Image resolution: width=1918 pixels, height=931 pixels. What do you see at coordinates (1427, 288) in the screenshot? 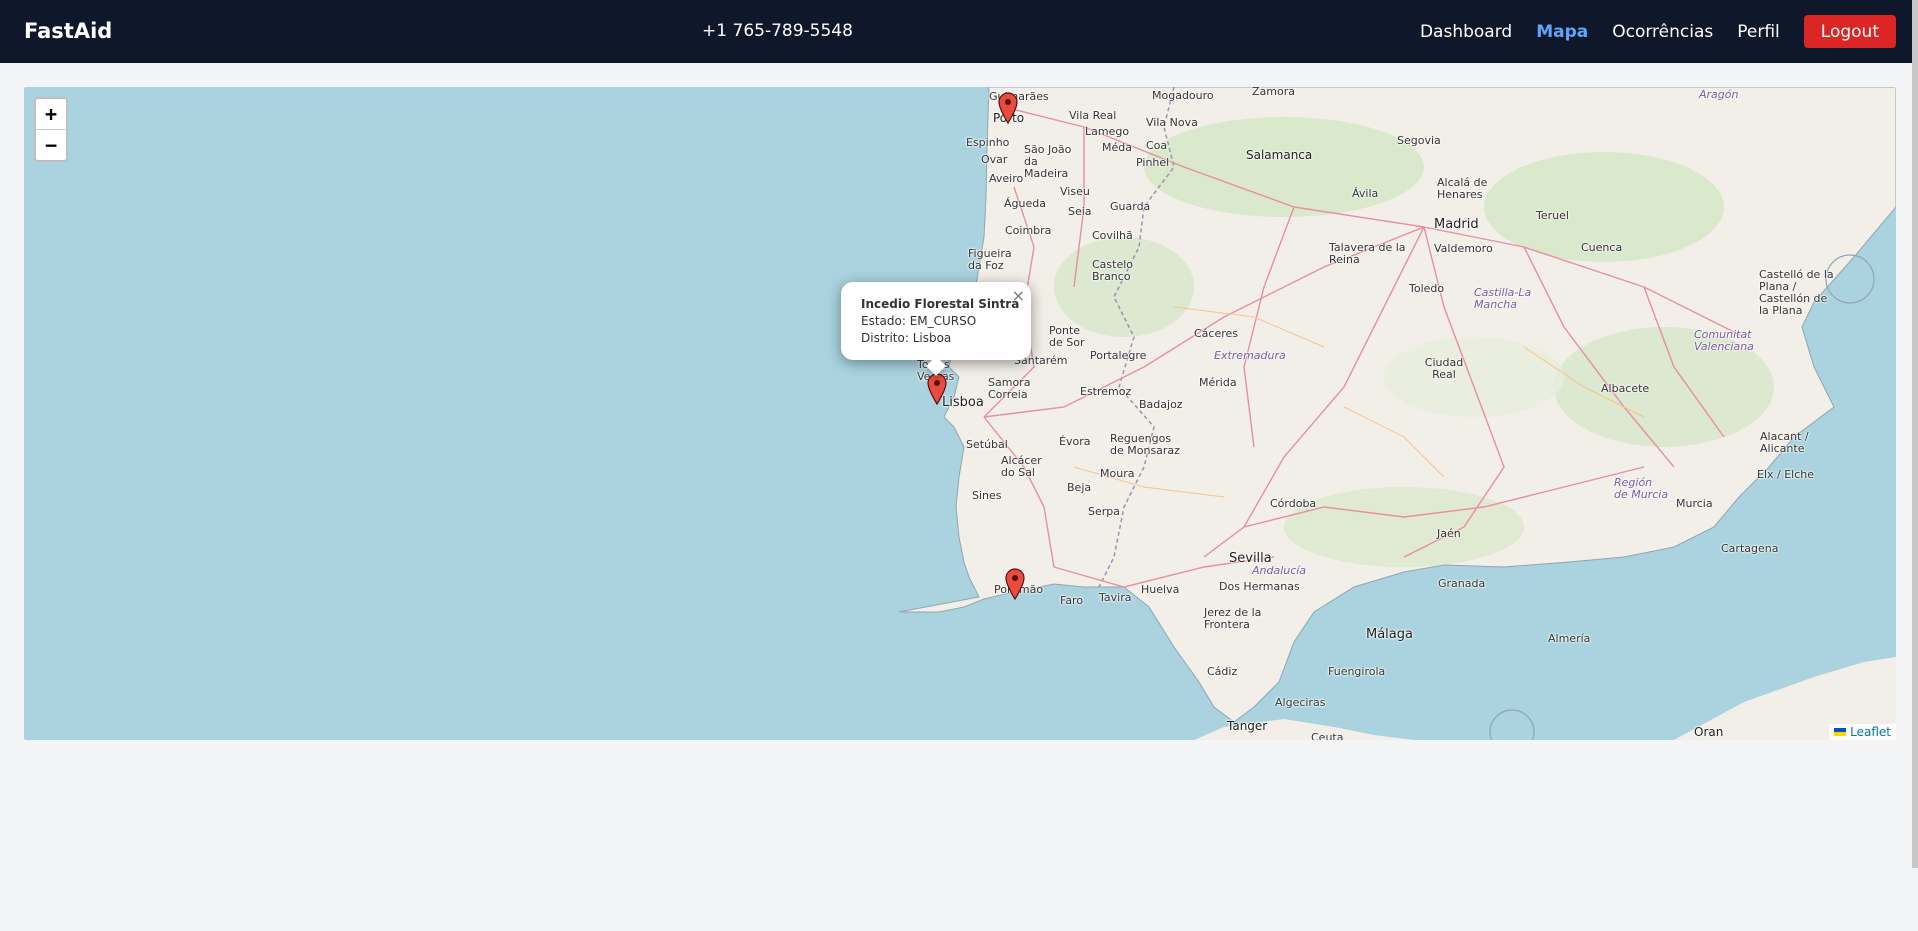
I see `map-label: Toledo` at bounding box center [1427, 288].